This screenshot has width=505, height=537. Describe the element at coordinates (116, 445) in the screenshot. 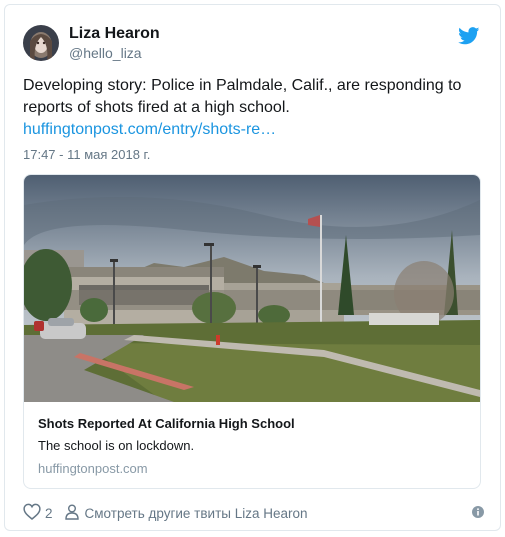

I see `card-description: The school is on lockdown.` at that location.